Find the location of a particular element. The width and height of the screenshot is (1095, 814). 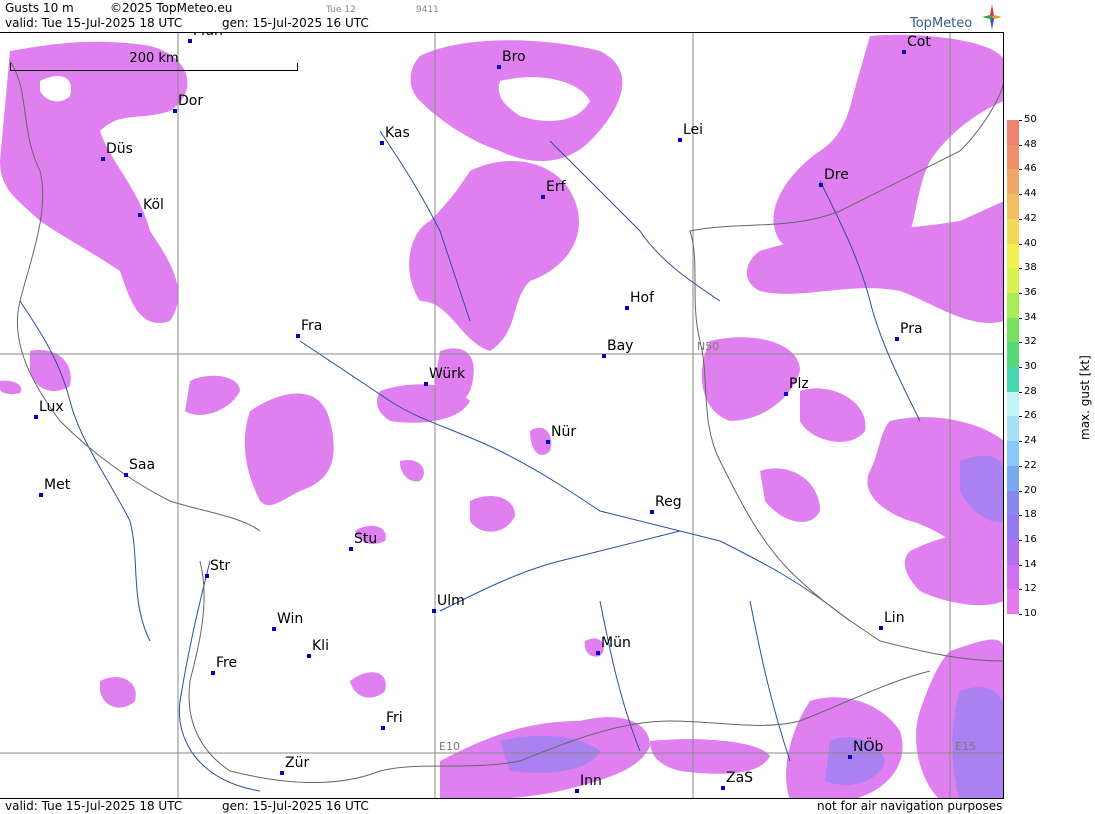

city-label: ZaS is located at coordinates (740, 778).